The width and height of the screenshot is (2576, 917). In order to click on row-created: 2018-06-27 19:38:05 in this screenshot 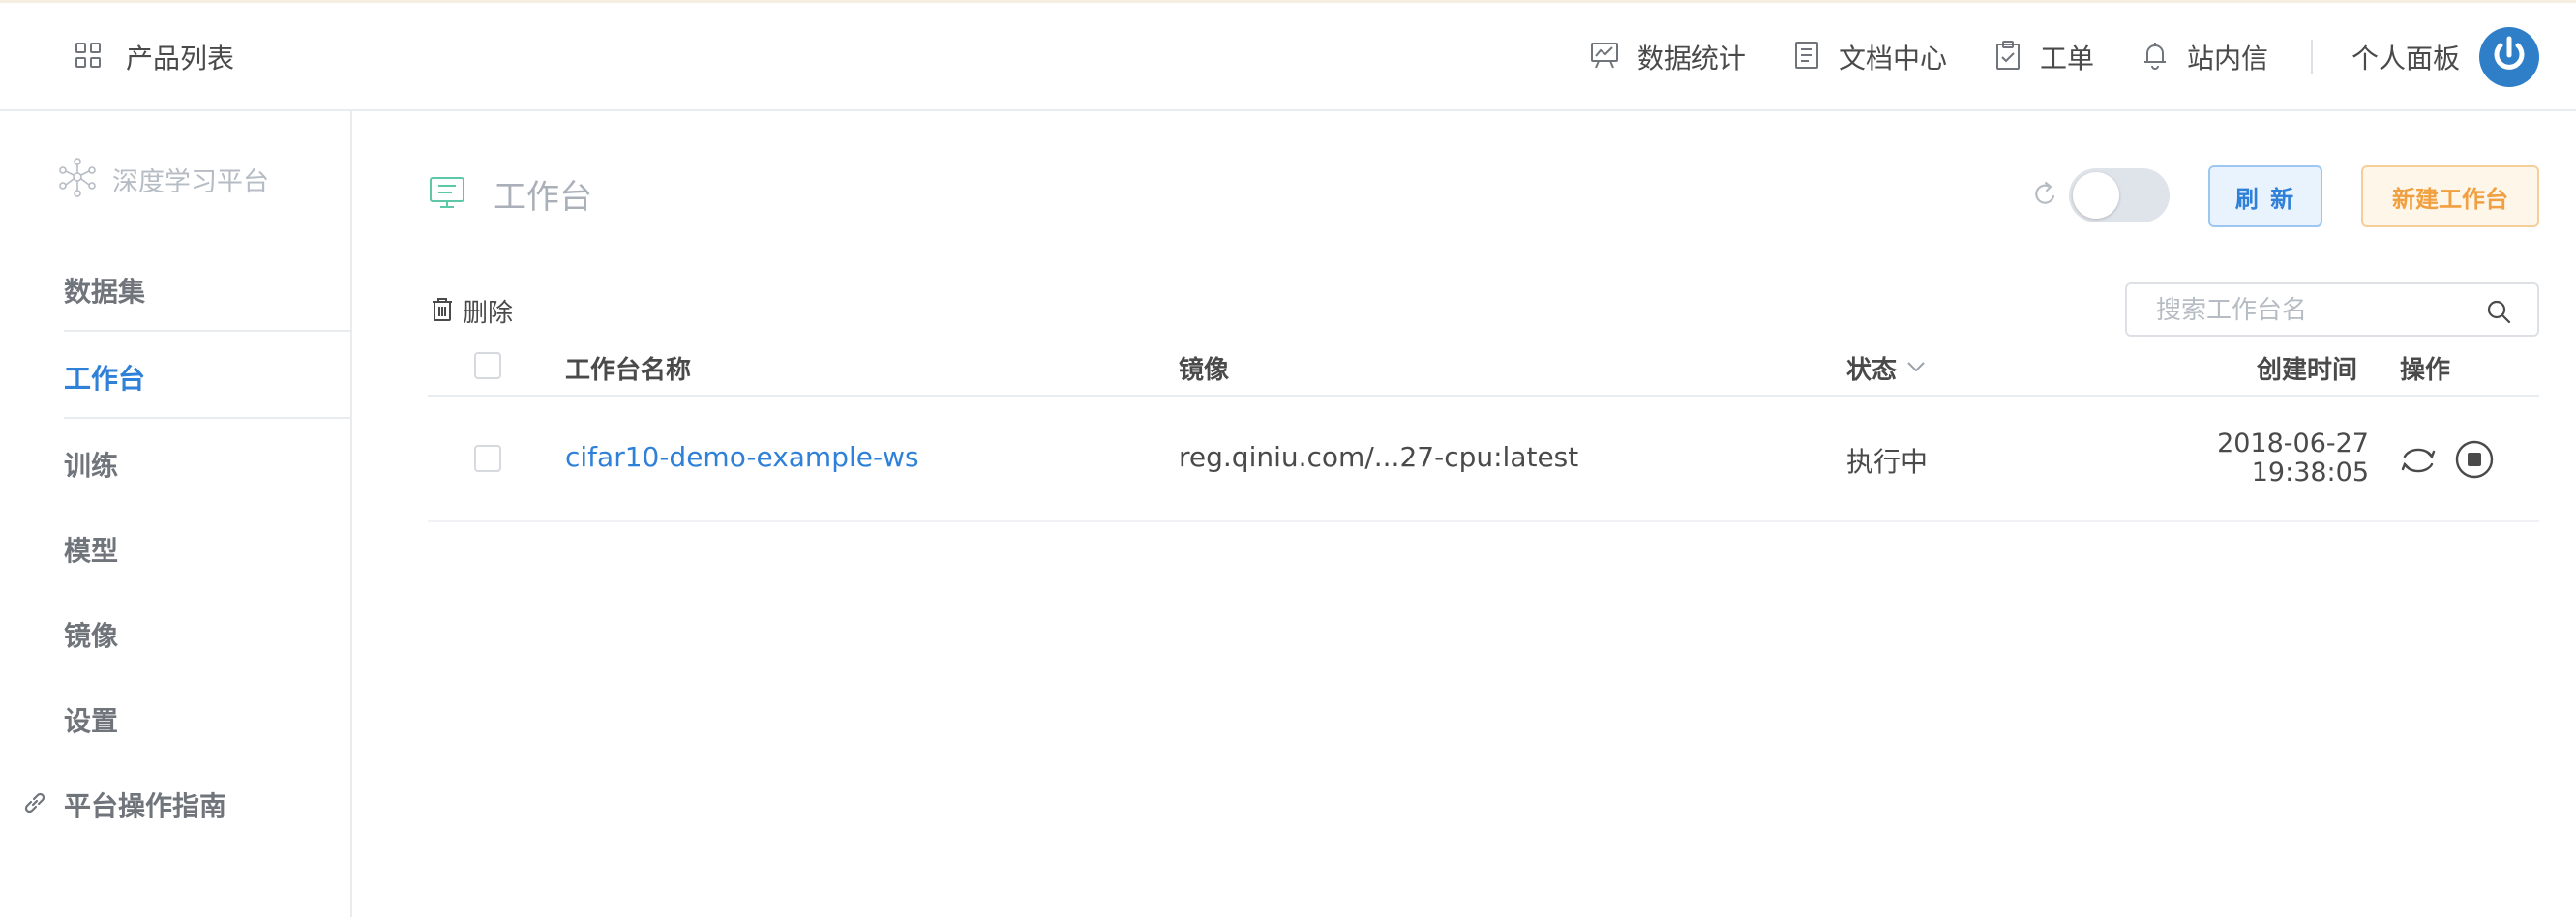, I will do `click(2243, 458)`.